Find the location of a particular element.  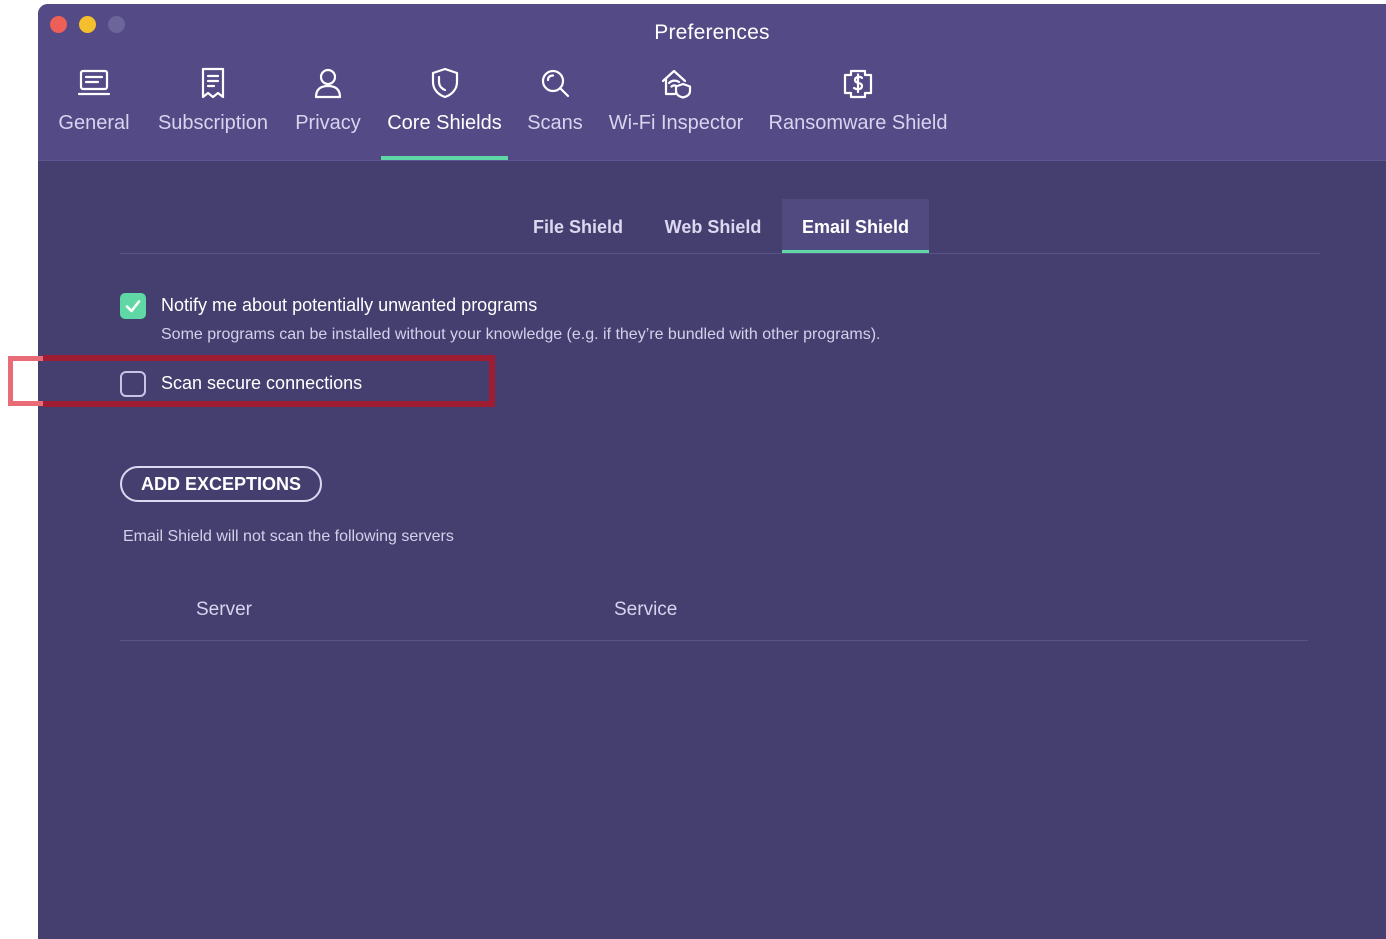

active-subtab-indicator is located at coordinates (855, 251).